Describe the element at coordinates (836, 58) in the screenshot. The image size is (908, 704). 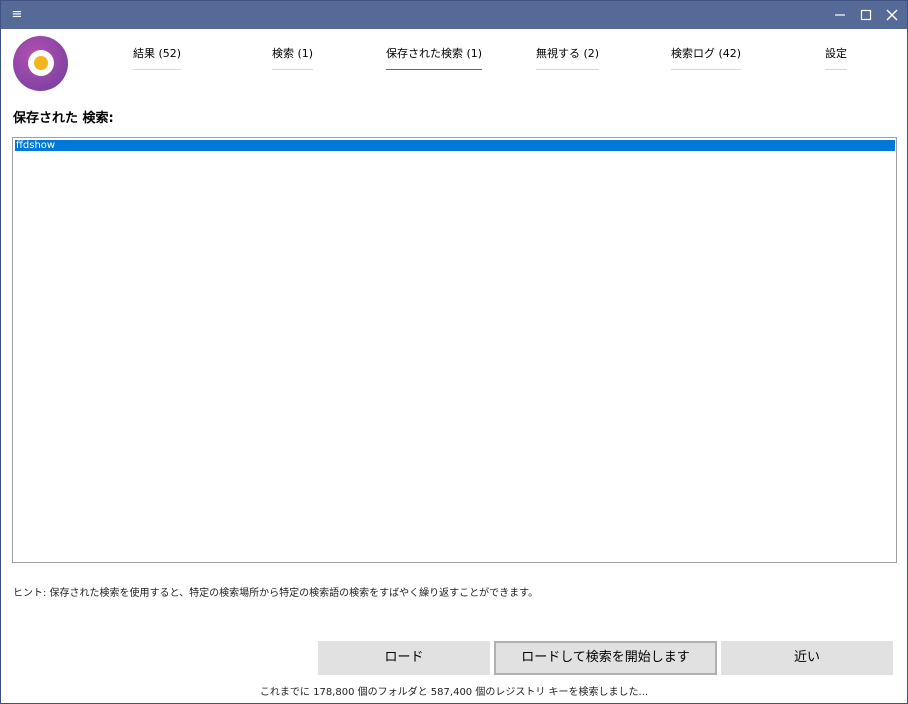
I see `tab-settings: 設定` at that location.